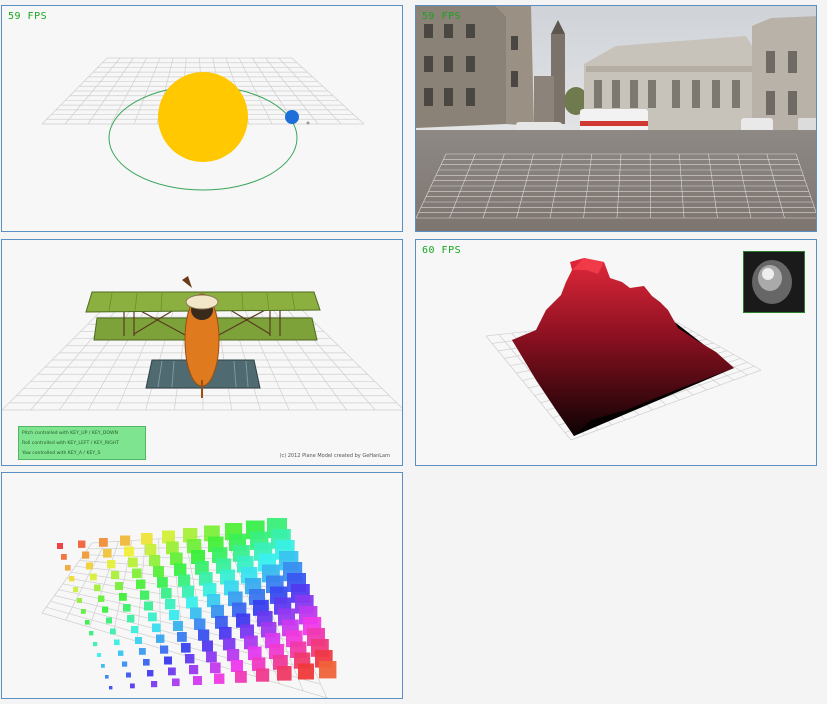 Image resolution: width=827 pixels, height=704 pixels. Describe the element at coordinates (70, 433) in the screenshot. I see `pitch-help: Pitch controlled with KEY_UP / KEY_DOWN` at that location.